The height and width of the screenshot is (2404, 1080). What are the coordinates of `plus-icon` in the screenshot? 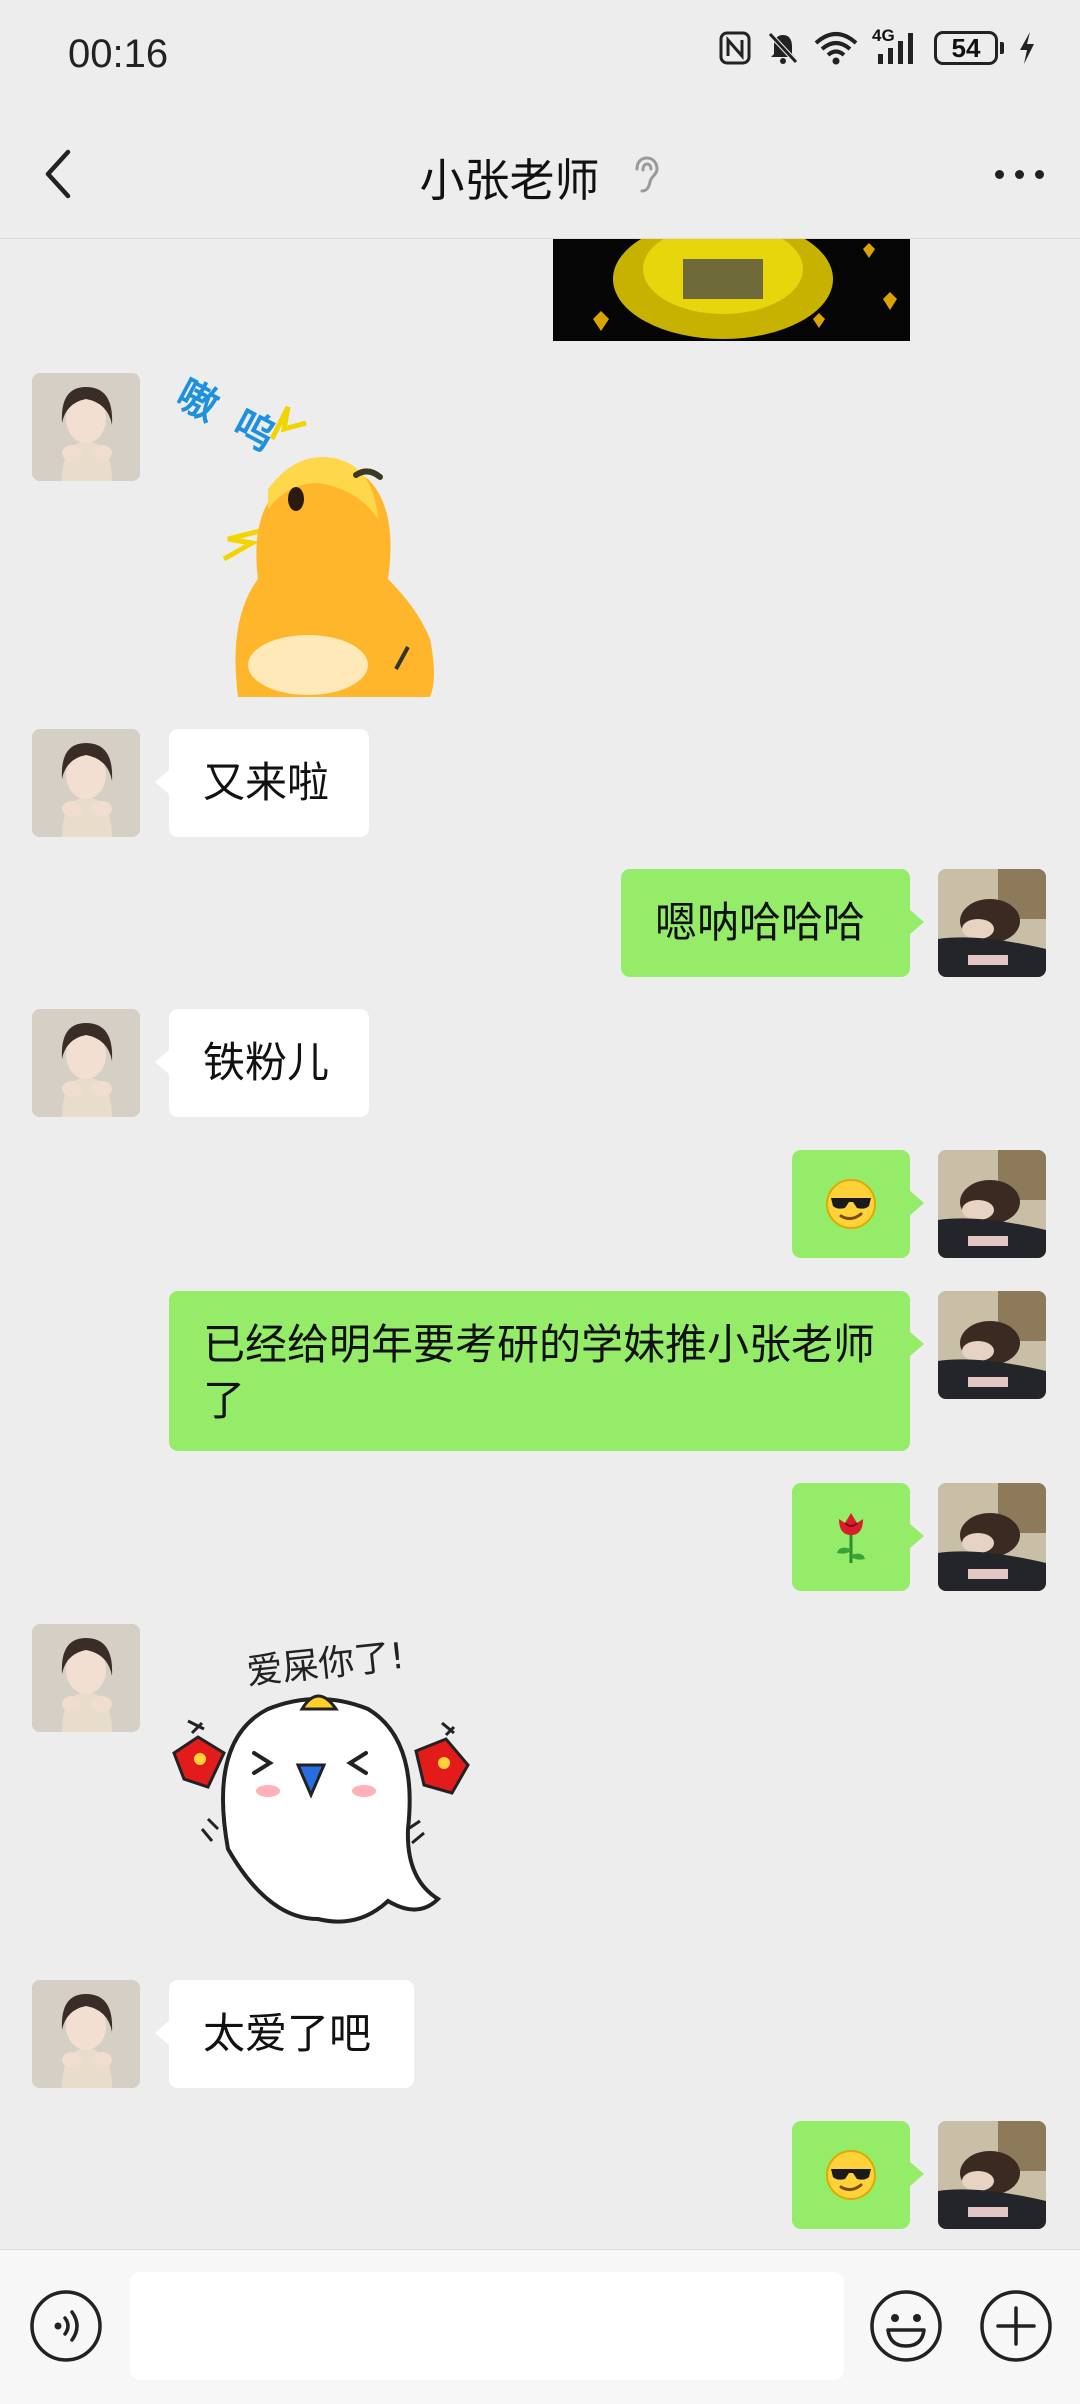 It's located at (1016, 2326).